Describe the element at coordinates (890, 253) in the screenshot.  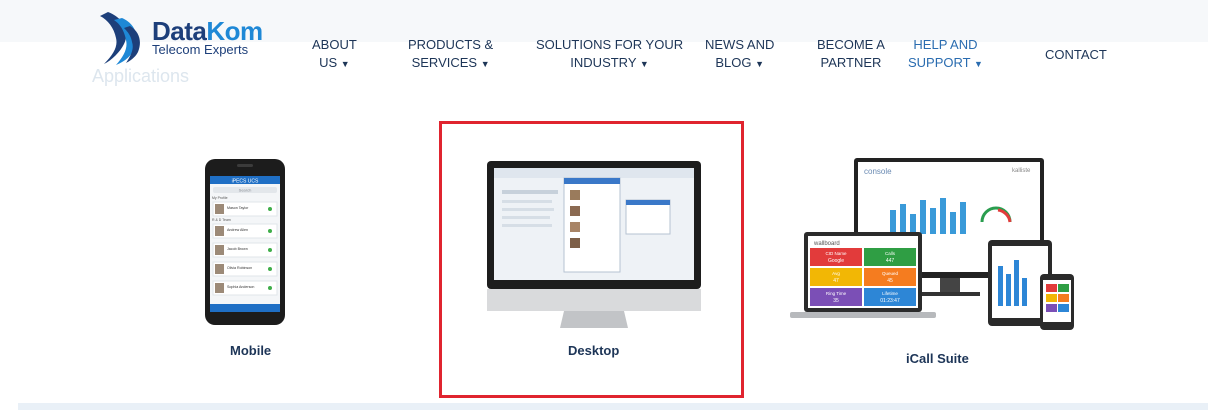
I see `wallboard-tile-label: Calls` at that location.